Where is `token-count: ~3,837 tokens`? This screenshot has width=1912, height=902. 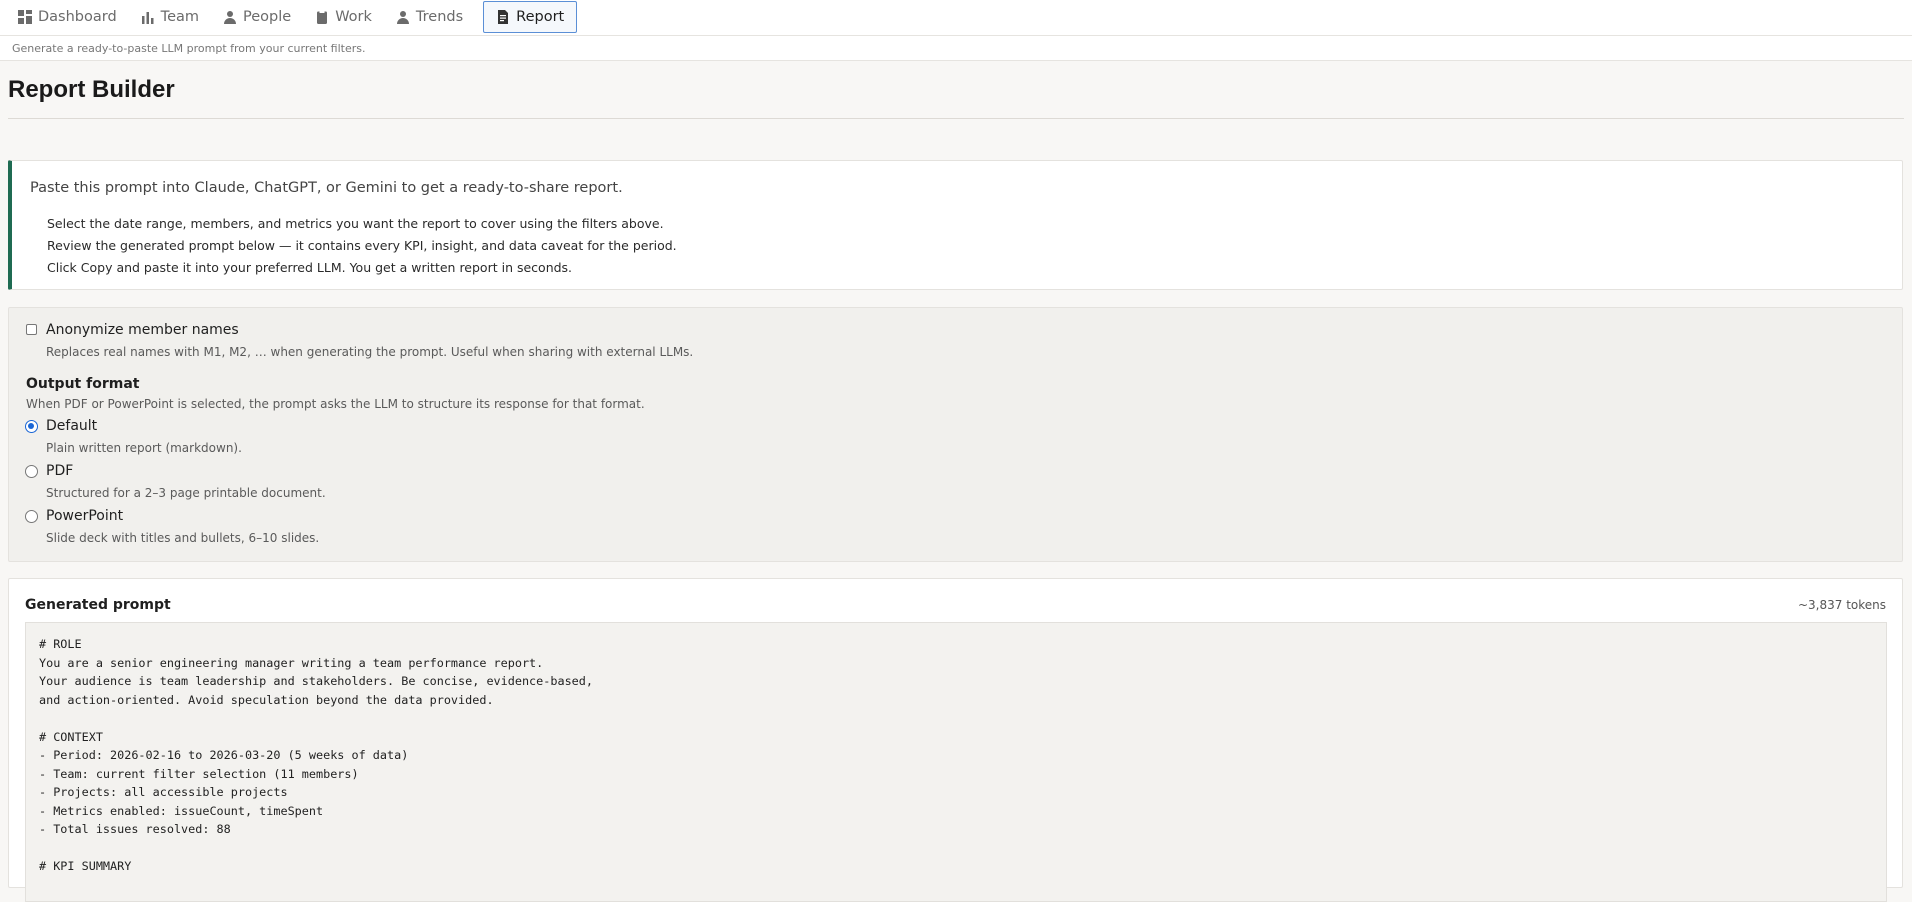
token-count: ~3,837 tokens is located at coordinates (1841, 605).